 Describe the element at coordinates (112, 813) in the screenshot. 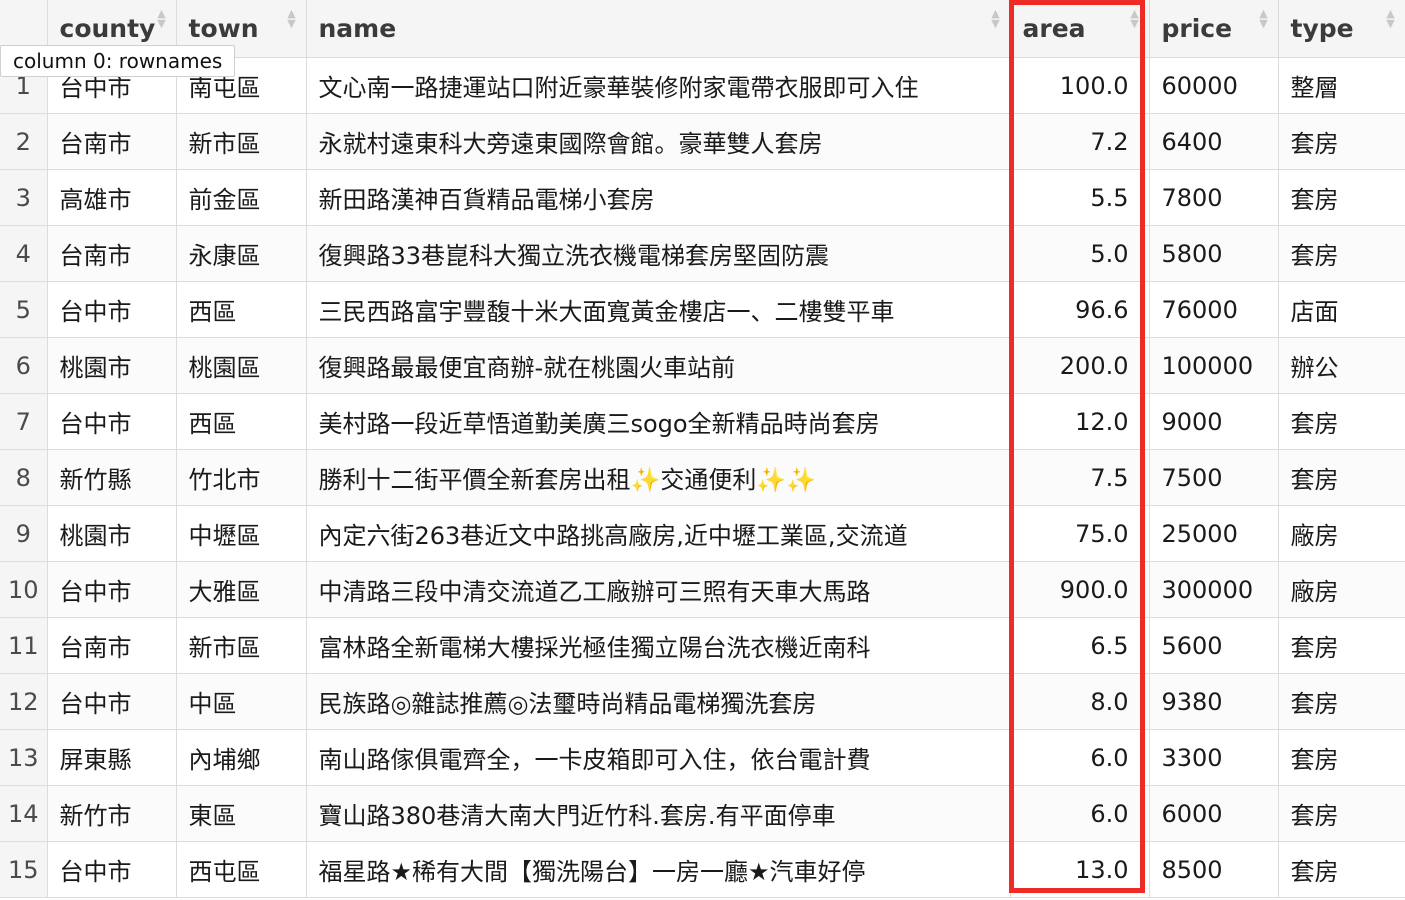

I see `county-cell: 新竹市` at that location.